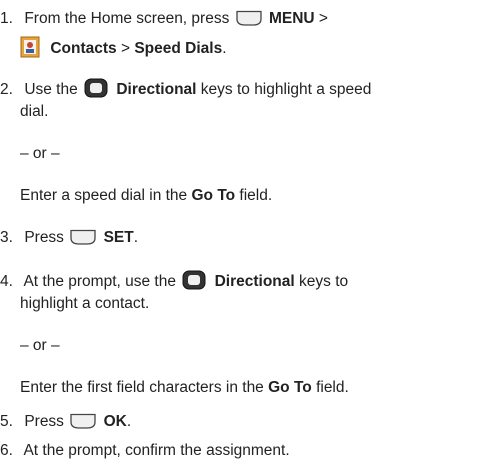  I want to click on step-2-alt-text: Enter a speed dial in the, so click(104, 195).